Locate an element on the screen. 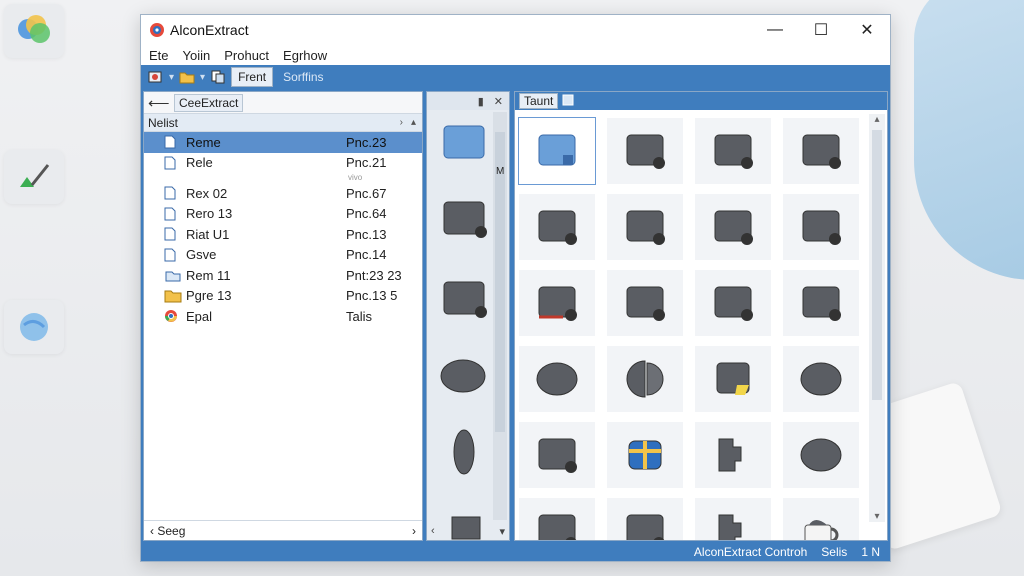 Image resolution: width=1024 pixels, height=576 pixels. copy-icon is located at coordinates (218, 77).